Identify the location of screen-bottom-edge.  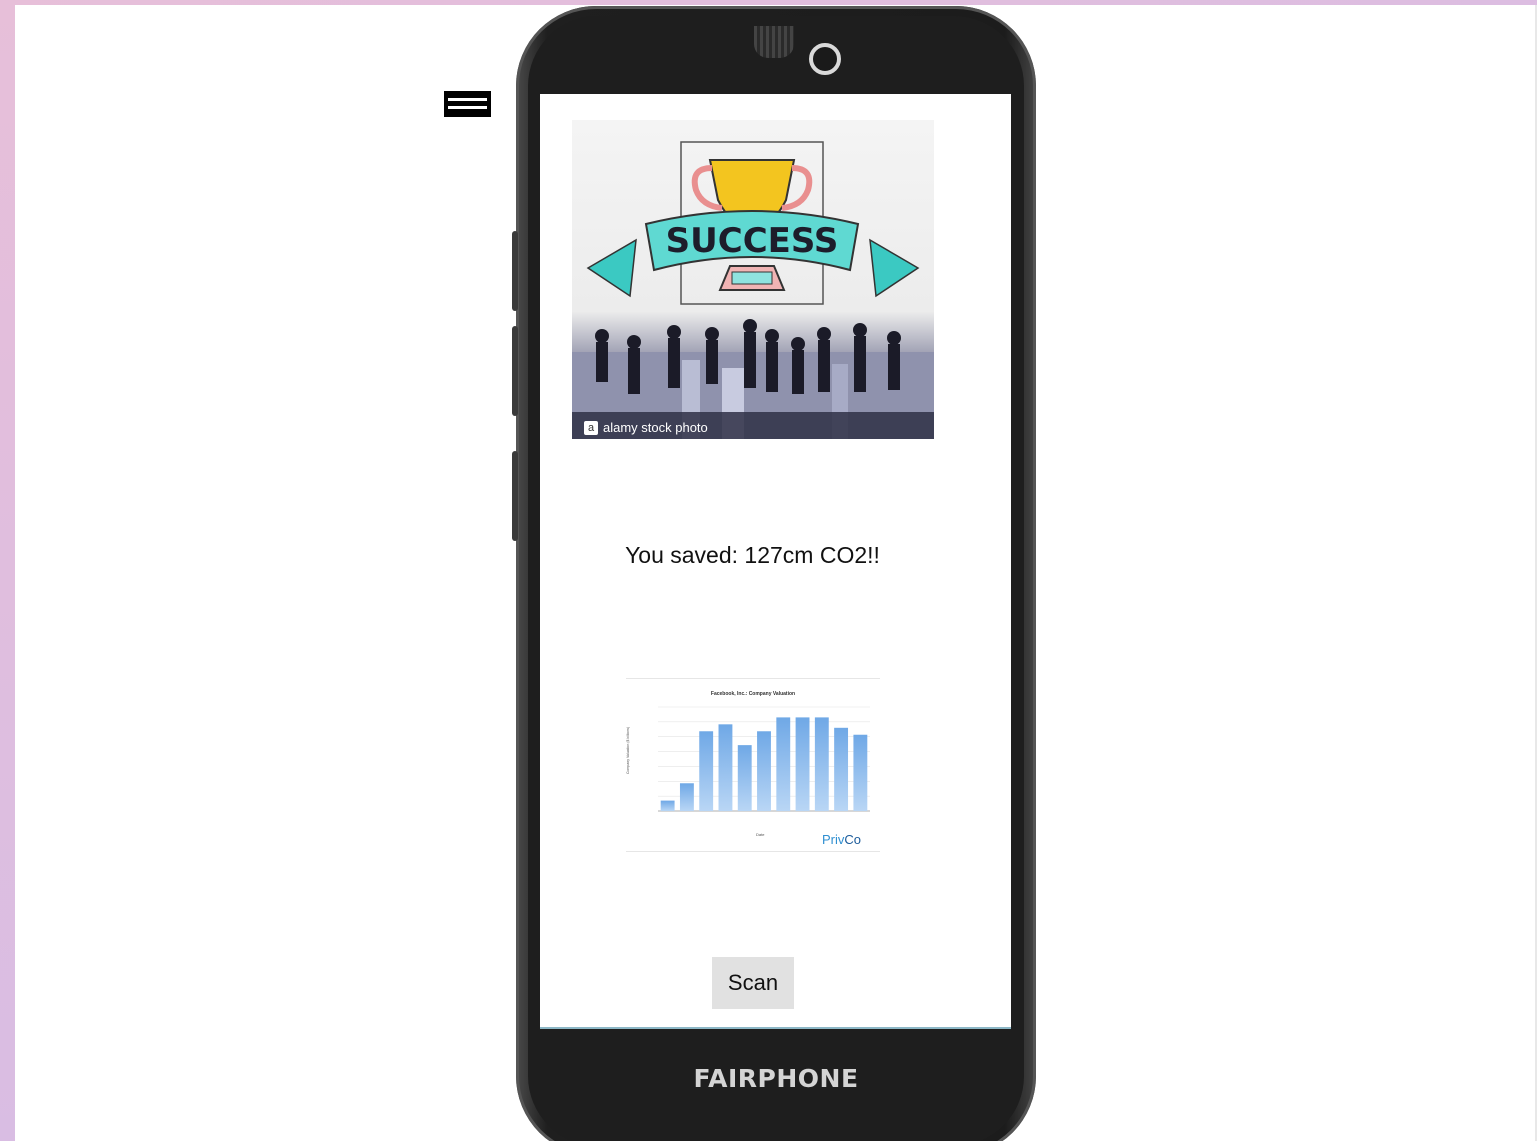
(775, 1028).